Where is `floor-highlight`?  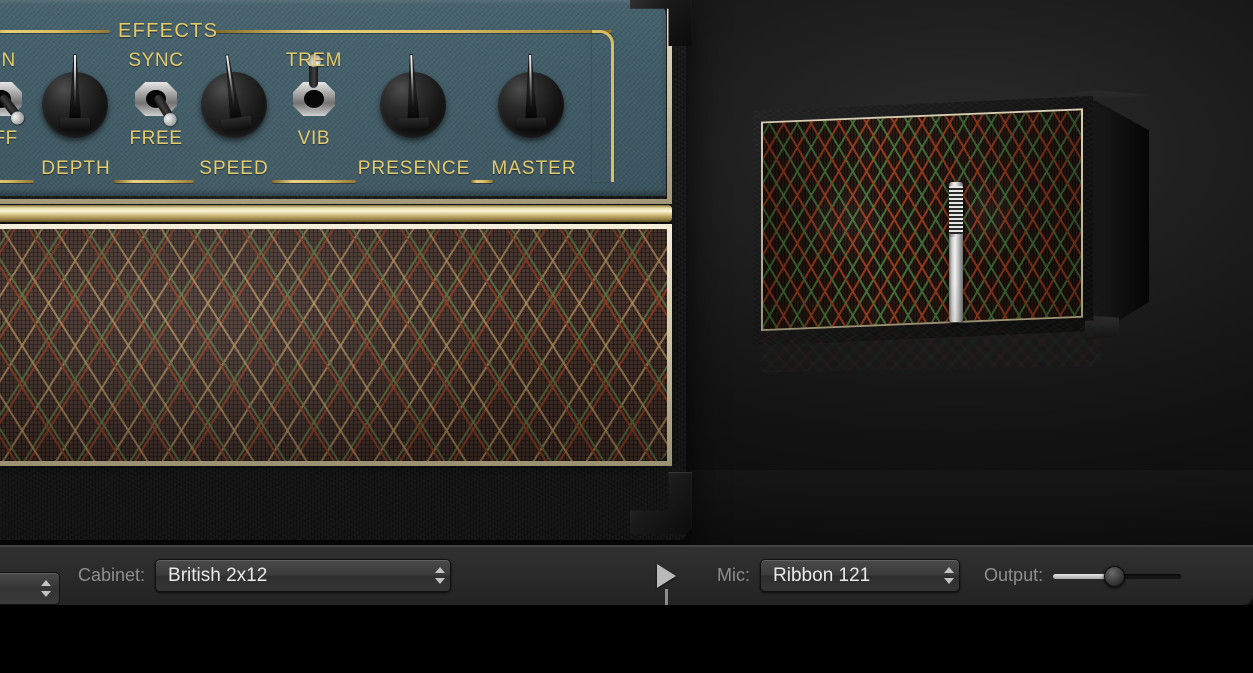 floor-highlight is located at coordinates (971, 507).